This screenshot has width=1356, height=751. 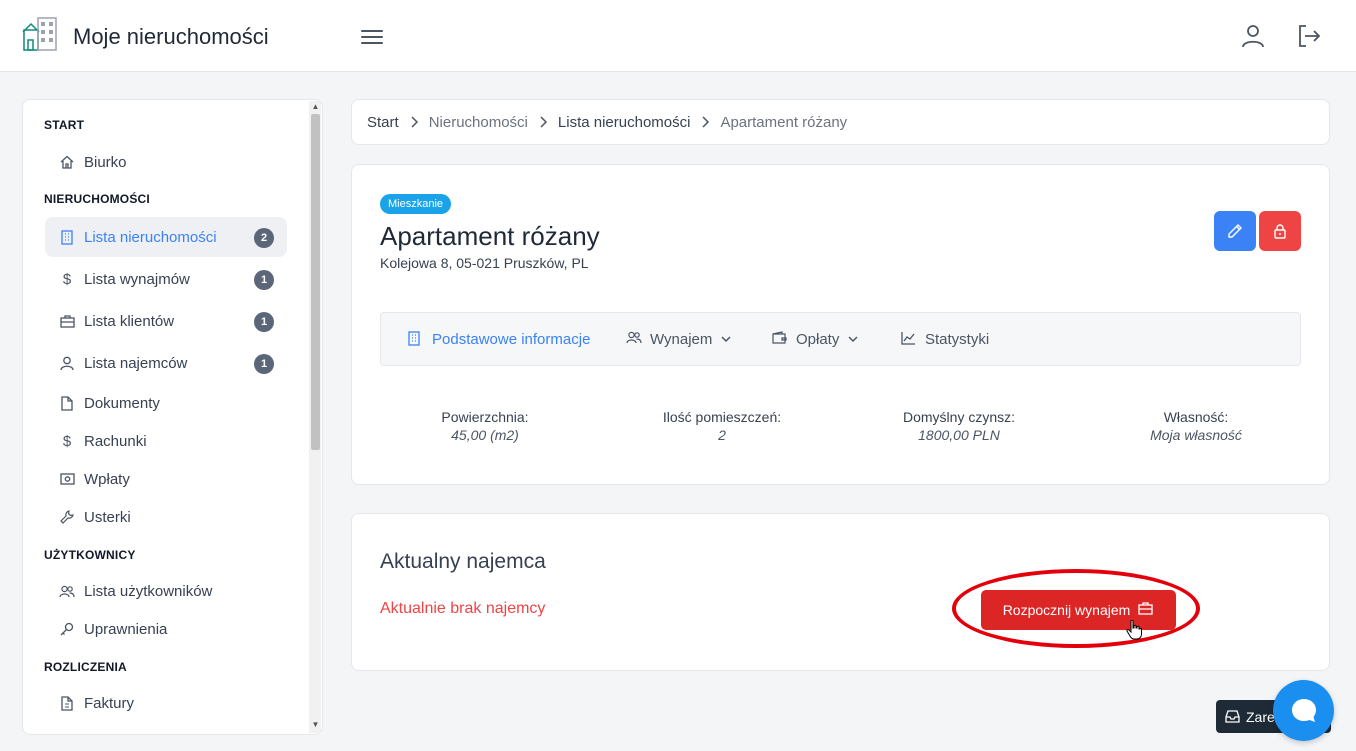 What do you see at coordinates (67, 629) in the screenshot?
I see `key-icon` at bounding box center [67, 629].